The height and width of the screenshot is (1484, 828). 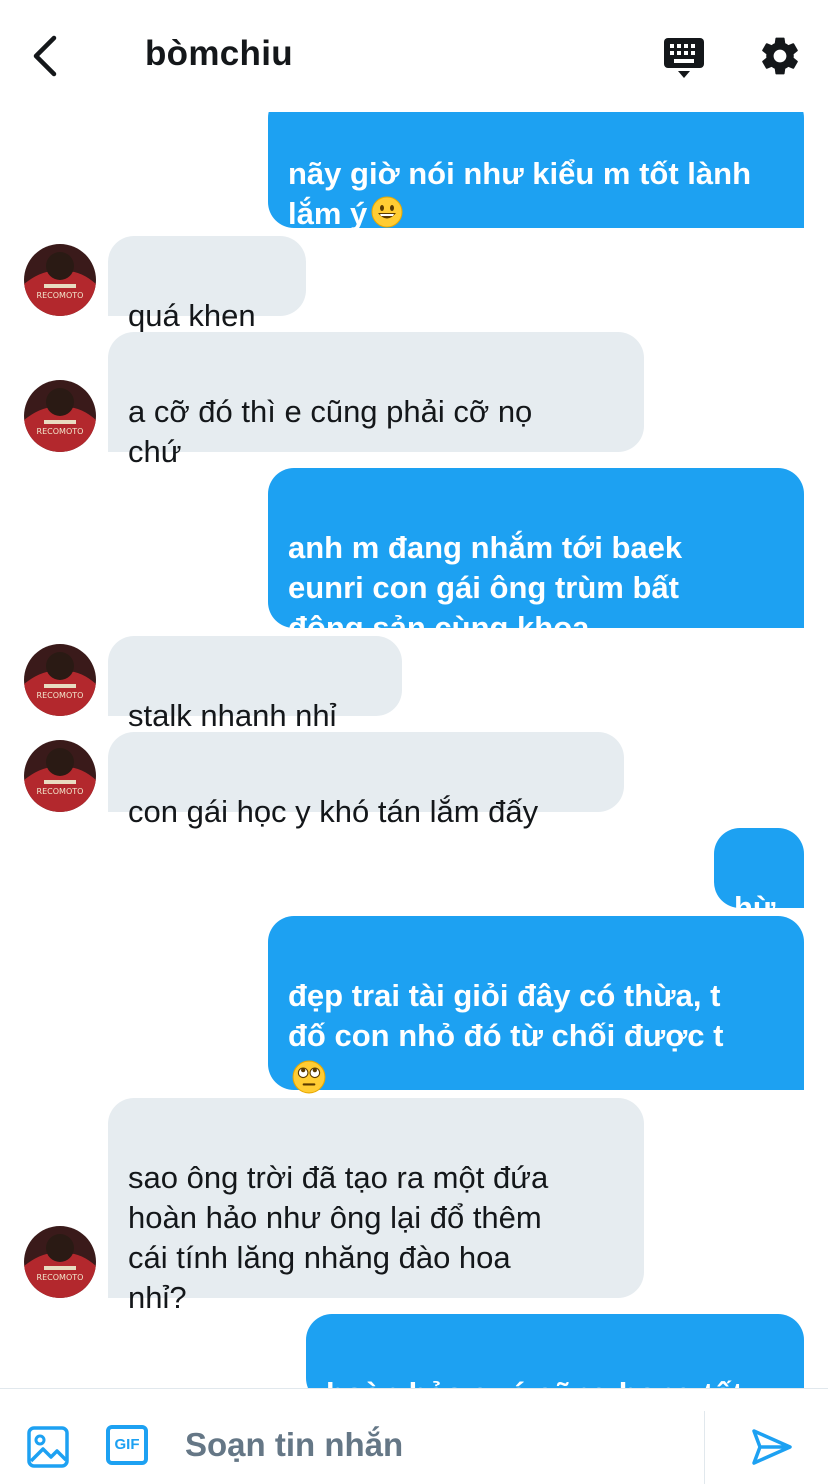 I want to click on message-text: stalk nhanh nhỉ, so click(x=232, y=715).